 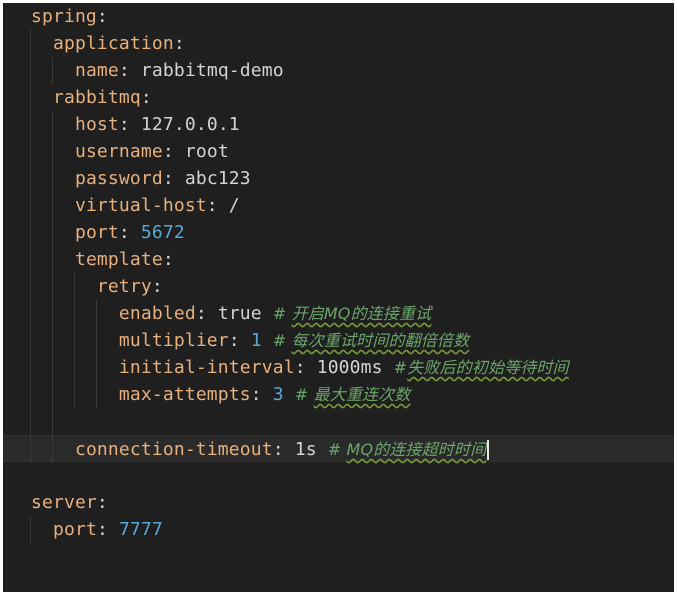 I want to click on yaml-value: 1000ms, so click(x=349, y=367).